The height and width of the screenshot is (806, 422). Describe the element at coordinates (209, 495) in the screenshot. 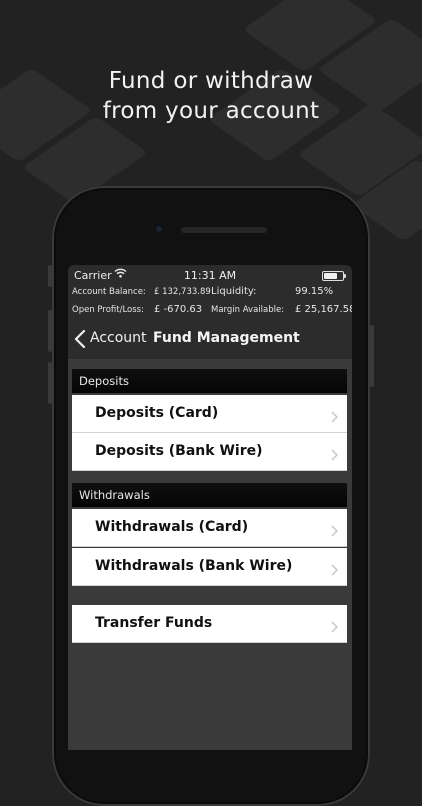

I see `section-header-withdrawals: Withdrawals` at that location.